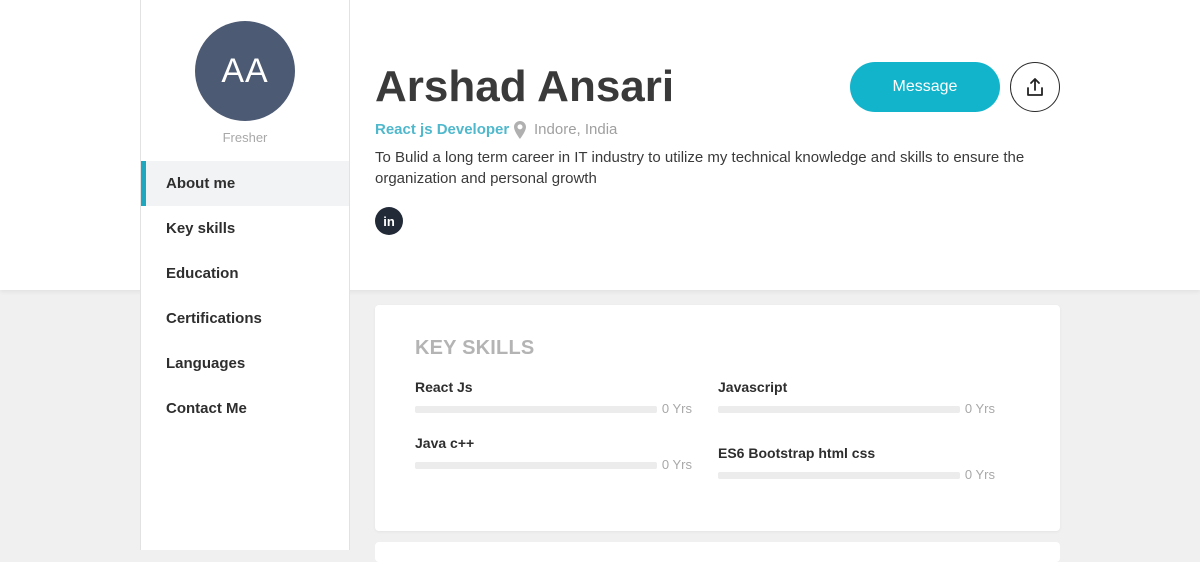 The height and width of the screenshot is (562, 1200). Describe the element at coordinates (442, 129) in the screenshot. I see `profile-role: React js Developer` at that location.